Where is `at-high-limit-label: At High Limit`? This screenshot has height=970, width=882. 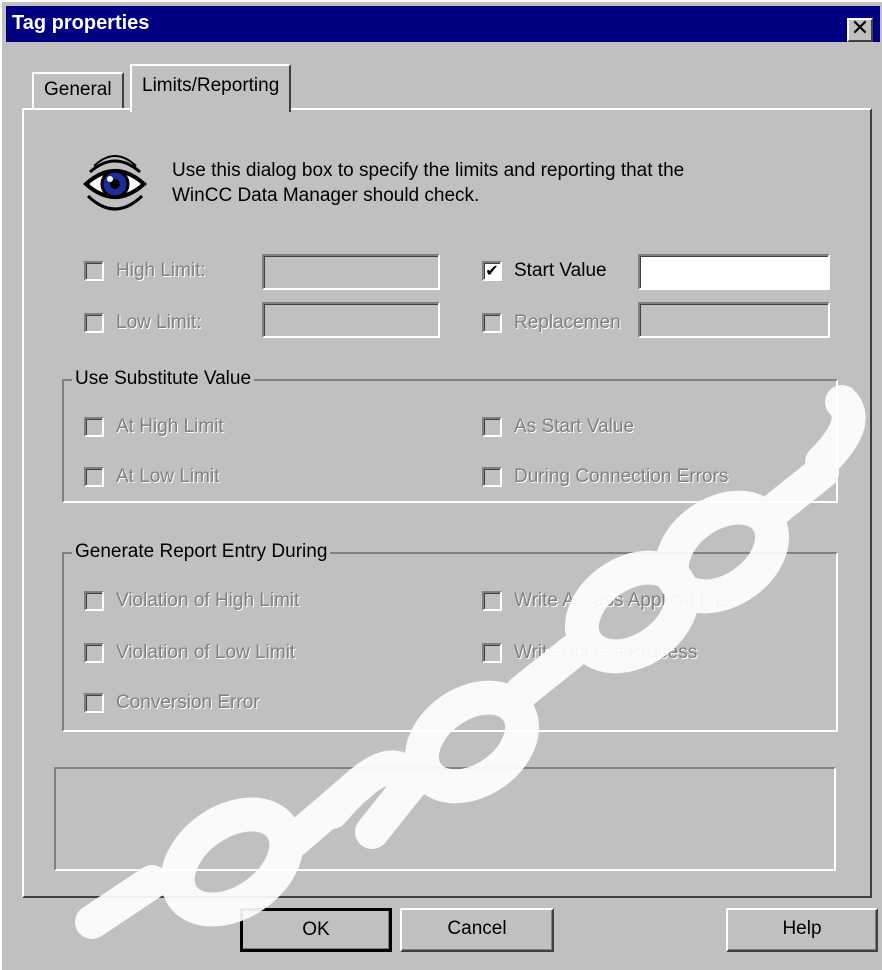 at-high-limit-label: At High Limit is located at coordinates (170, 426).